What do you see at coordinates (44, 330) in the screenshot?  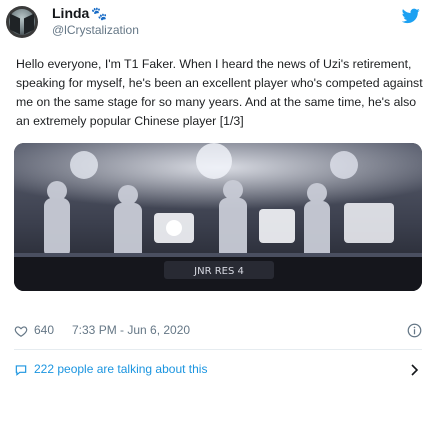 I see `likes-count: 640` at bounding box center [44, 330].